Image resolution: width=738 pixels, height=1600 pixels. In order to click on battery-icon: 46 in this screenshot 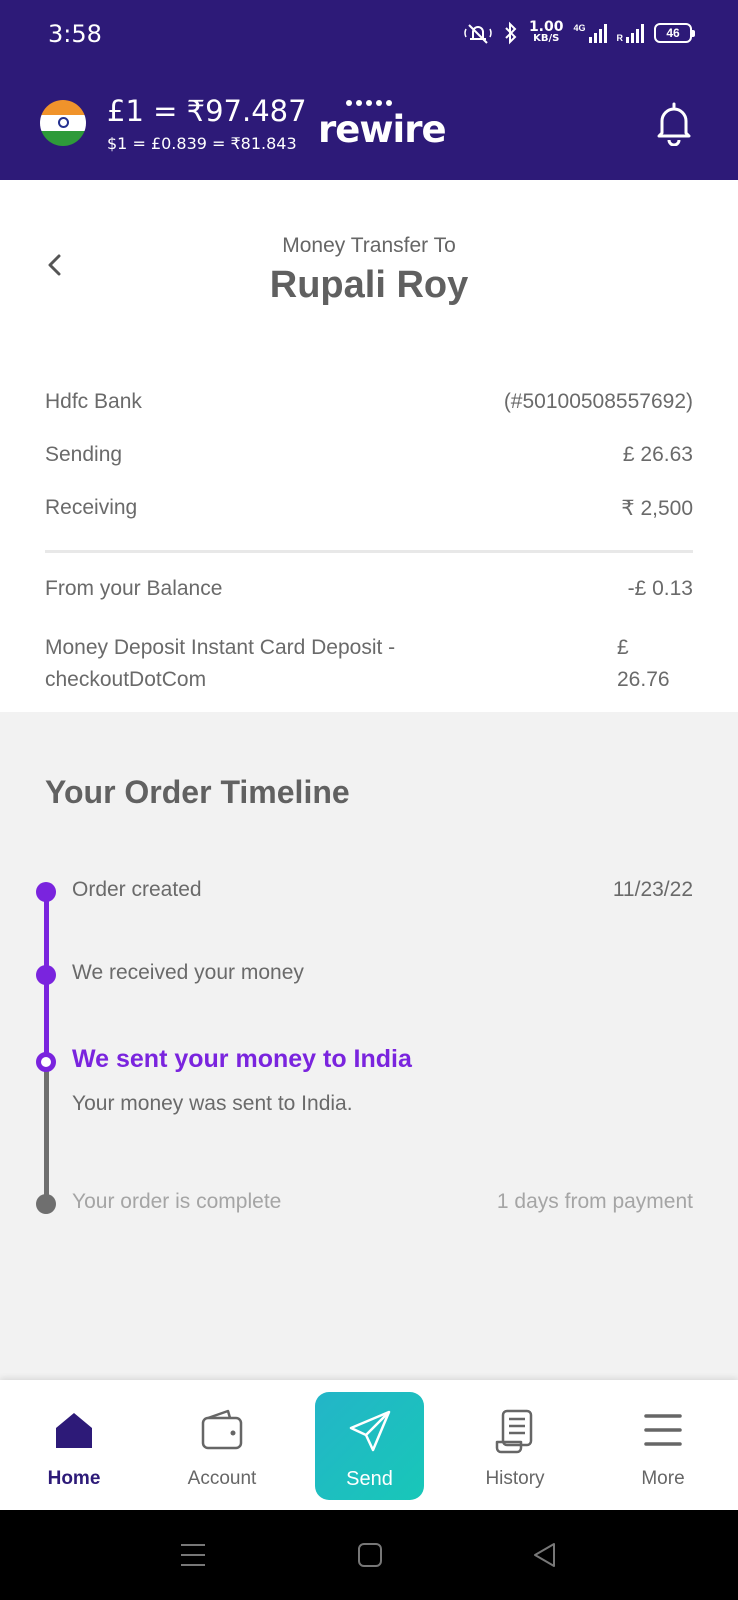, I will do `click(674, 33)`.